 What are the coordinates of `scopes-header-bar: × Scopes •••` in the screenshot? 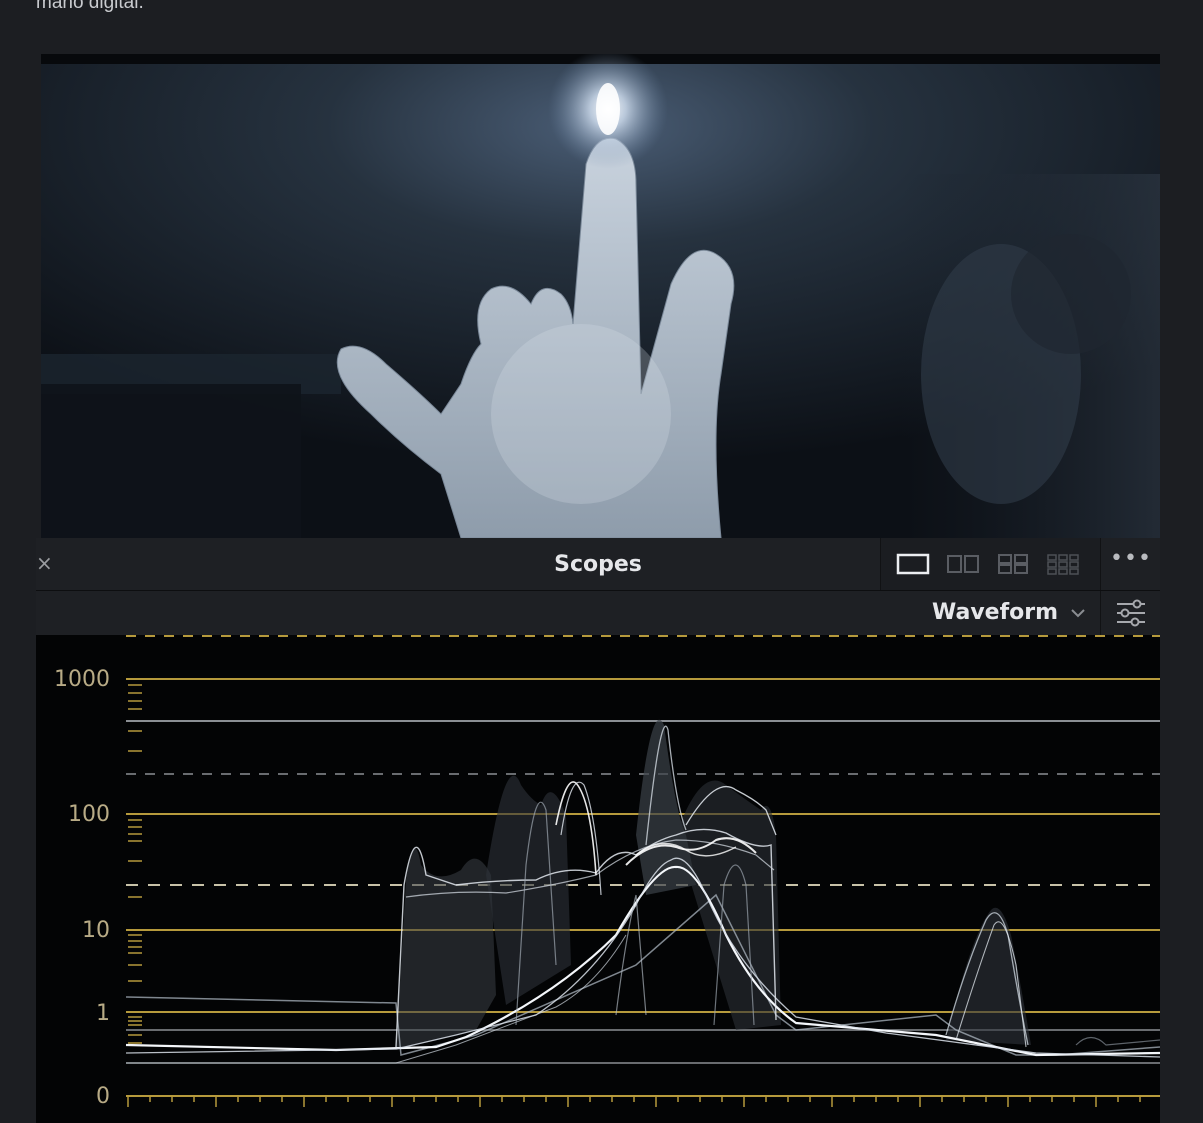 It's located at (598, 564).